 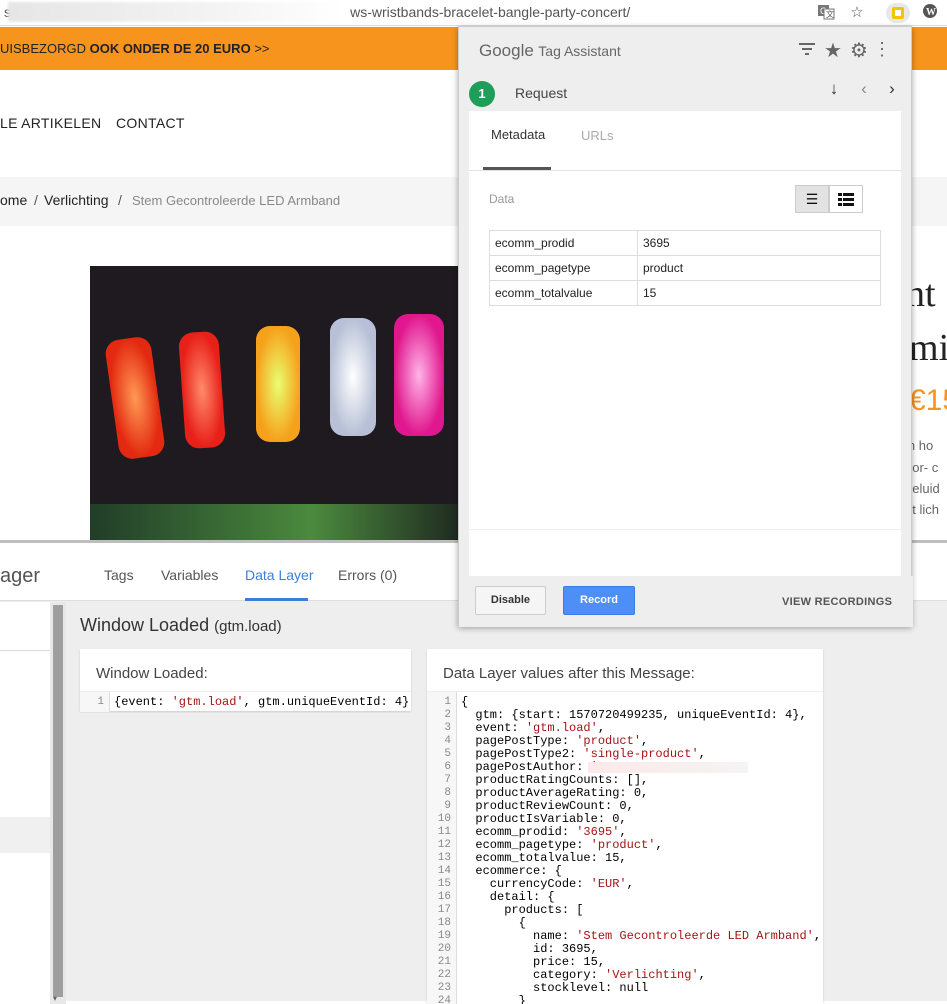 What do you see at coordinates (892, 89) in the screenshot?
I see `chevron-right-icon: ›` at bounding box center [892, 89].